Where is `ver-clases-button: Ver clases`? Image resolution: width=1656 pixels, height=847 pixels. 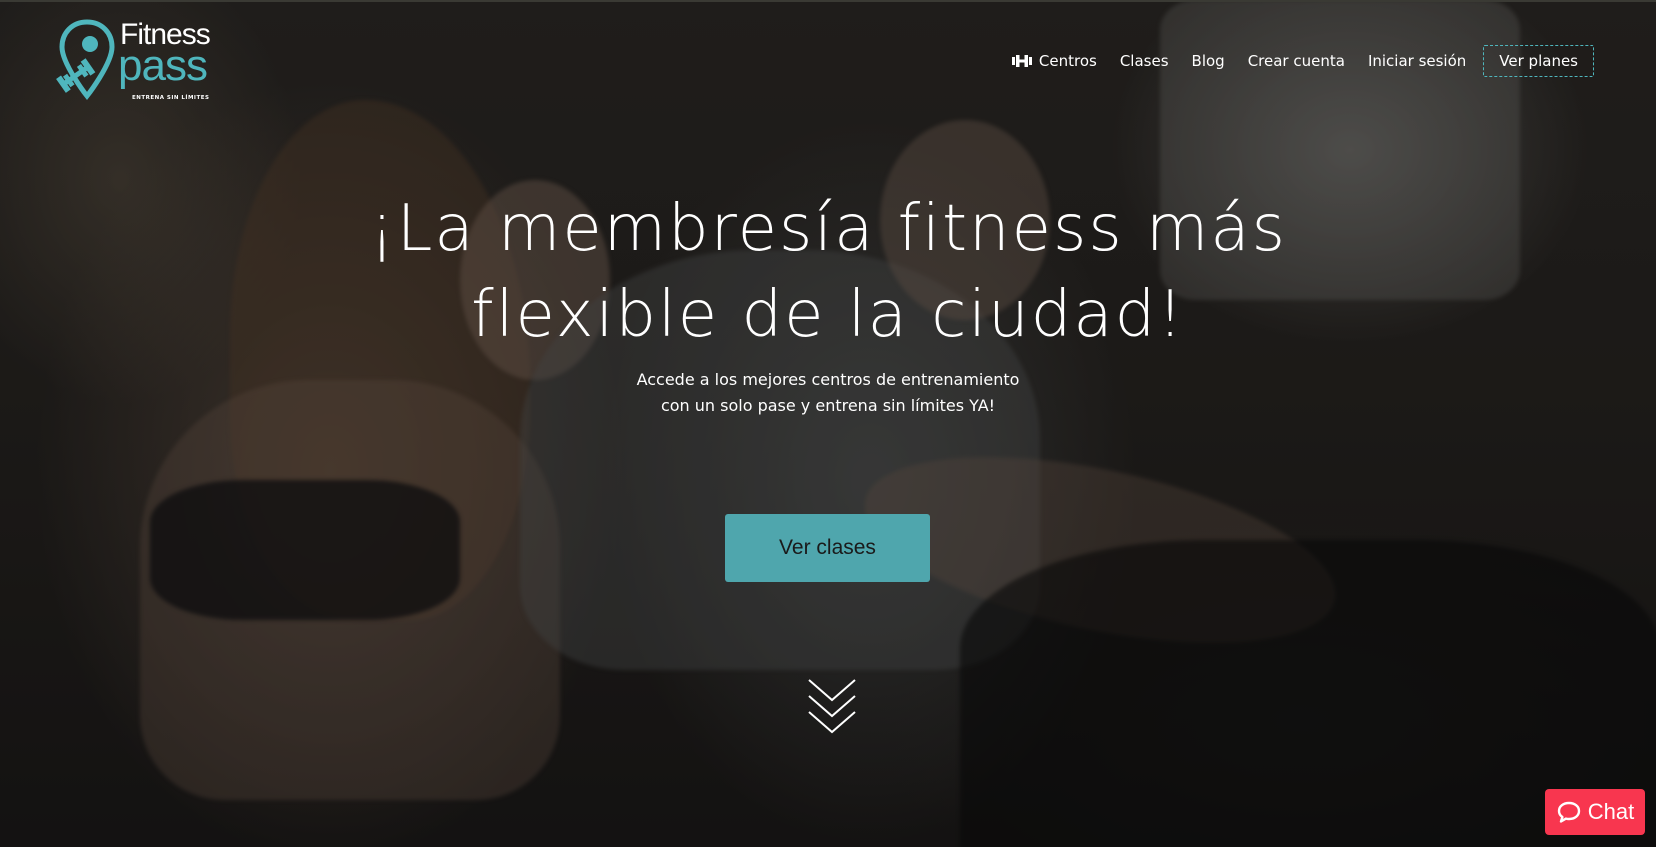
ver-clases-button: Ver clases is located at coordinates (827, 548).